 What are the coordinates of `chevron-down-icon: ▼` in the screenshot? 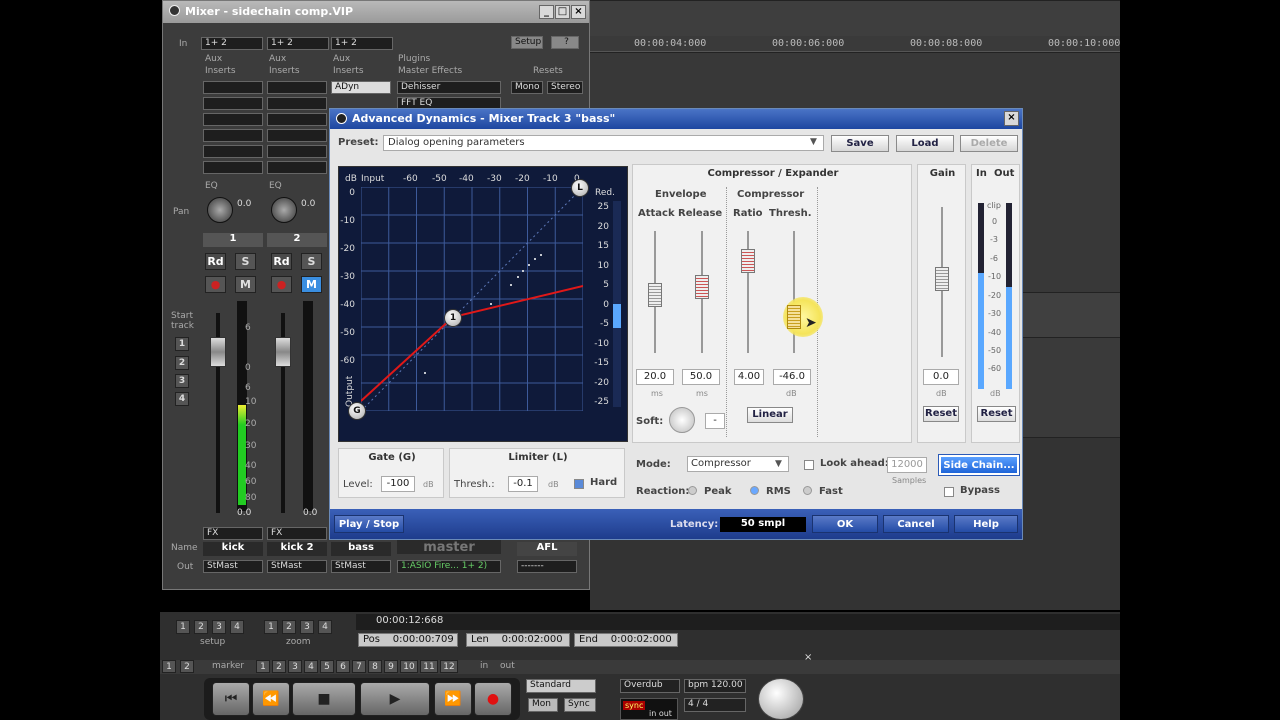 It's located at (778, 464).